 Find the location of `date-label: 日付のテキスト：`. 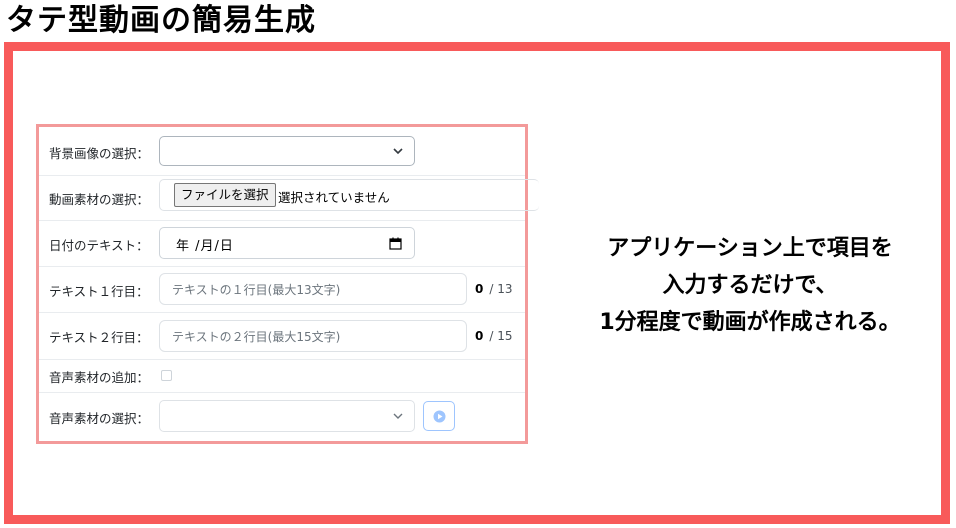

date-label: 日付のテキスト： is located at coordinates (99, 245).